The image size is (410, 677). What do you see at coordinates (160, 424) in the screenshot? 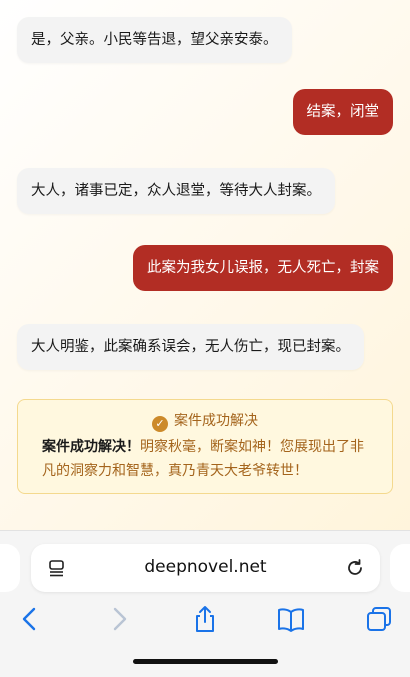
I see `check-icon: ✓` at bounding box center [160, 424].